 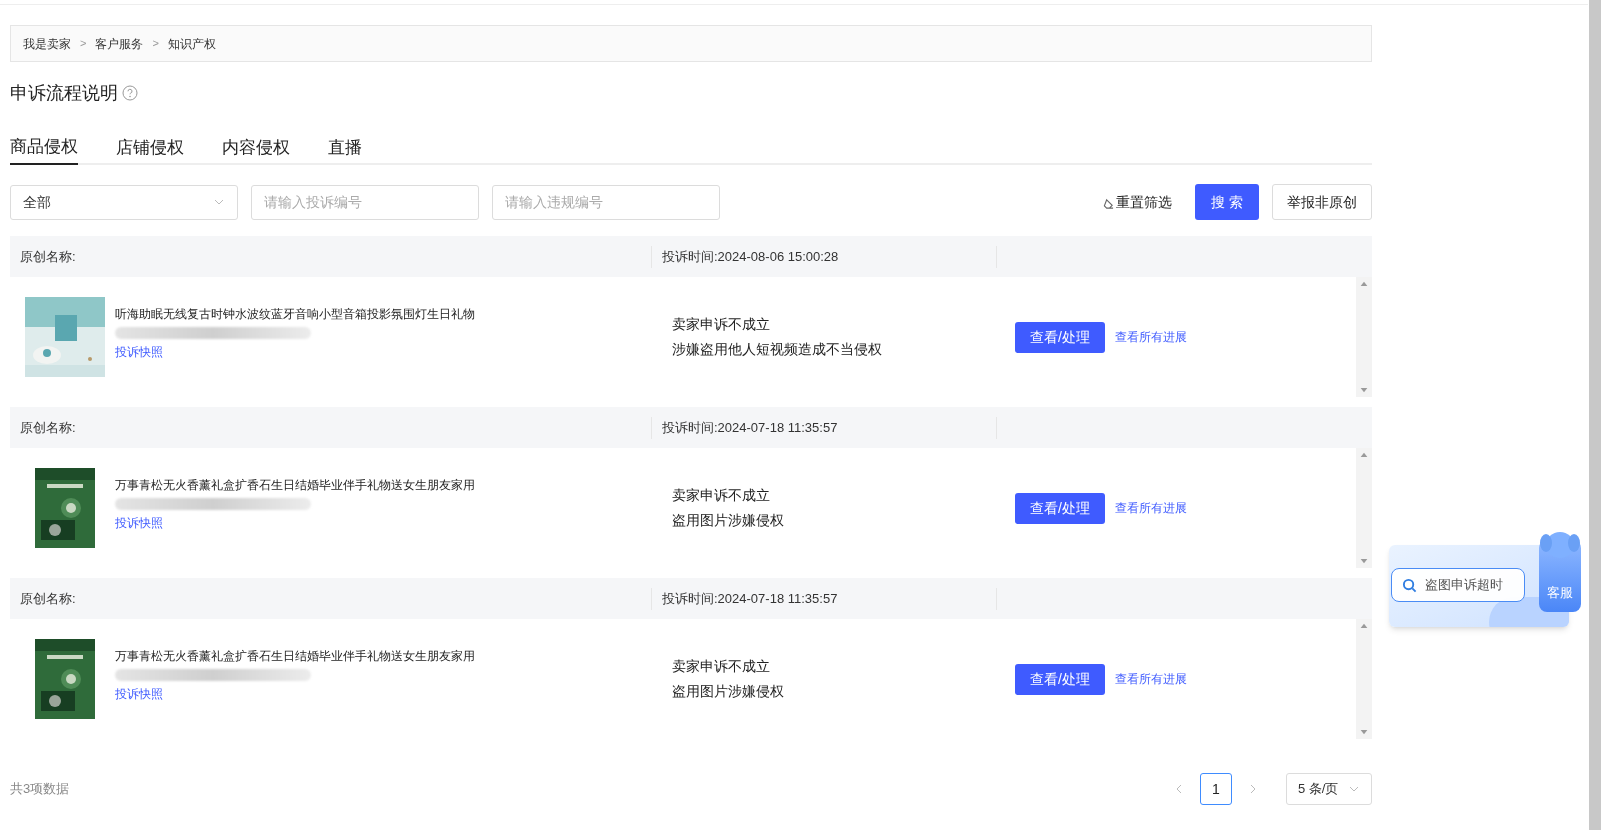 What do you see at coordinates (256, 148) in the screenshot?
I see `tab: 内容侵权` at bounding box center [256, 148].